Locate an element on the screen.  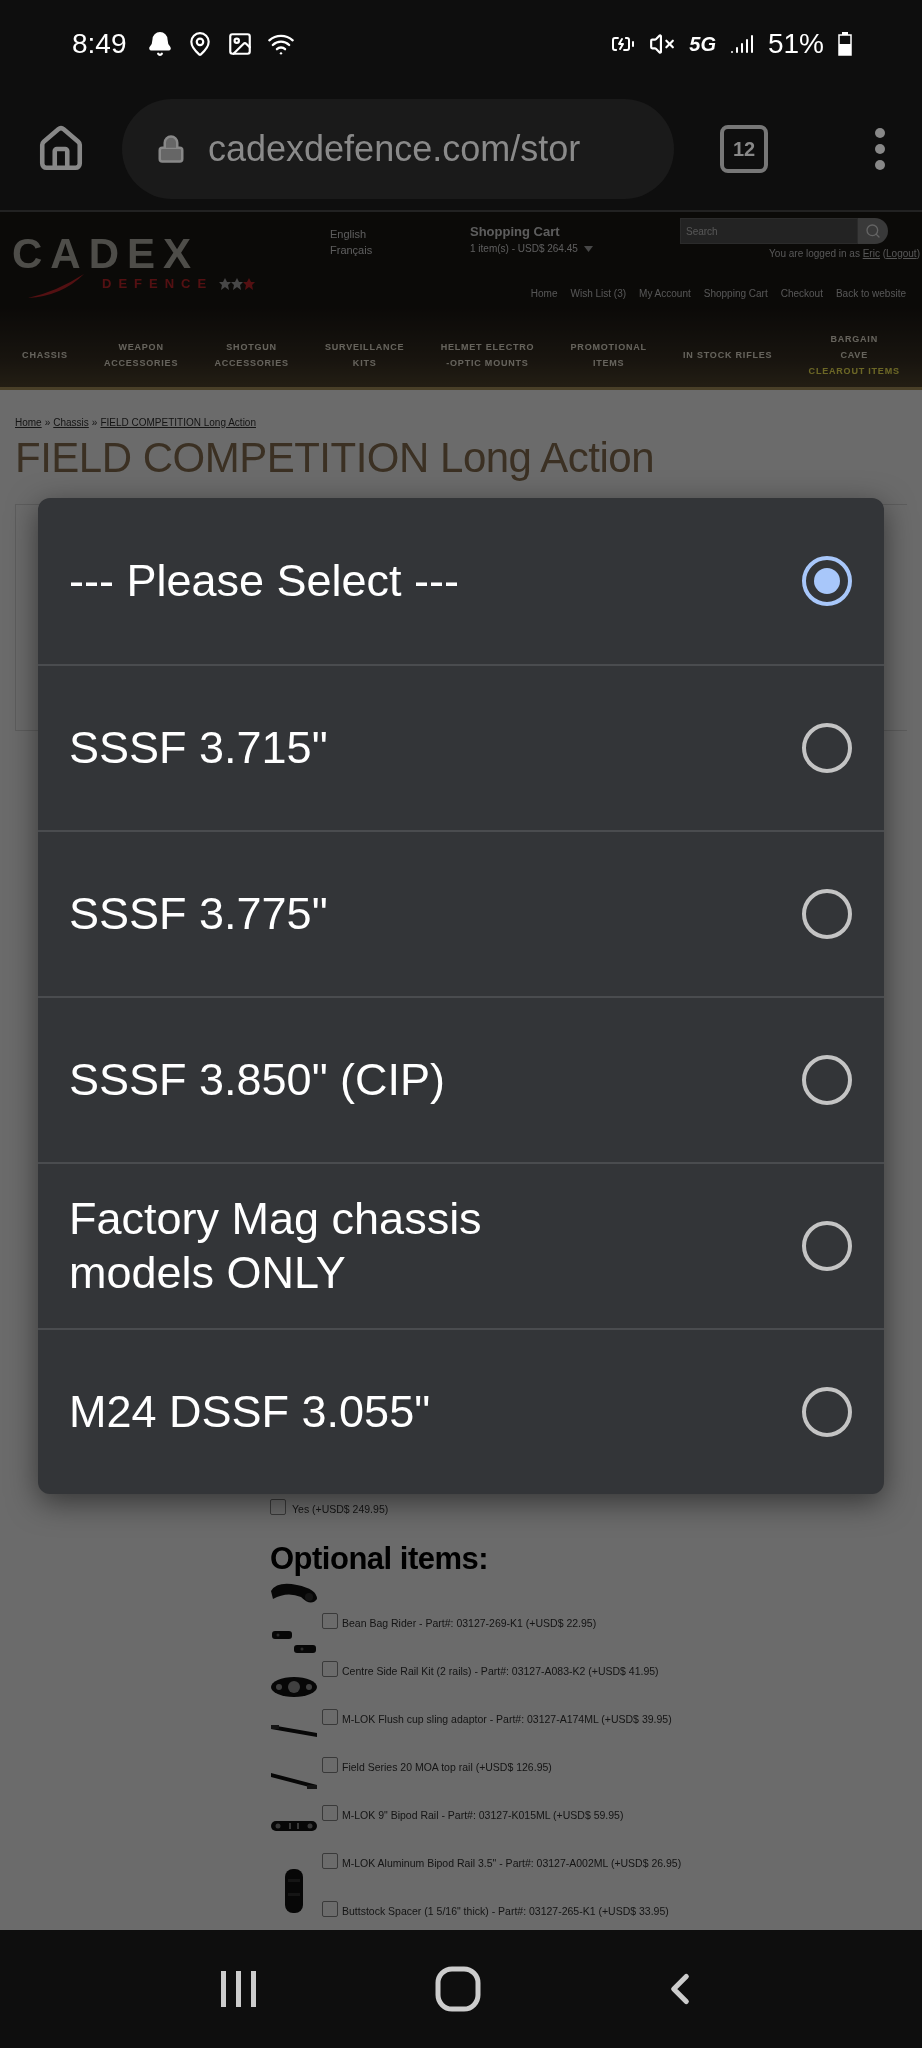
item-label: M-LOK Aluminum Bipod Rail 3.5" - Part#: 03127-A002ML (+USD$ 26.95) is located at coordinates (512, 1863).